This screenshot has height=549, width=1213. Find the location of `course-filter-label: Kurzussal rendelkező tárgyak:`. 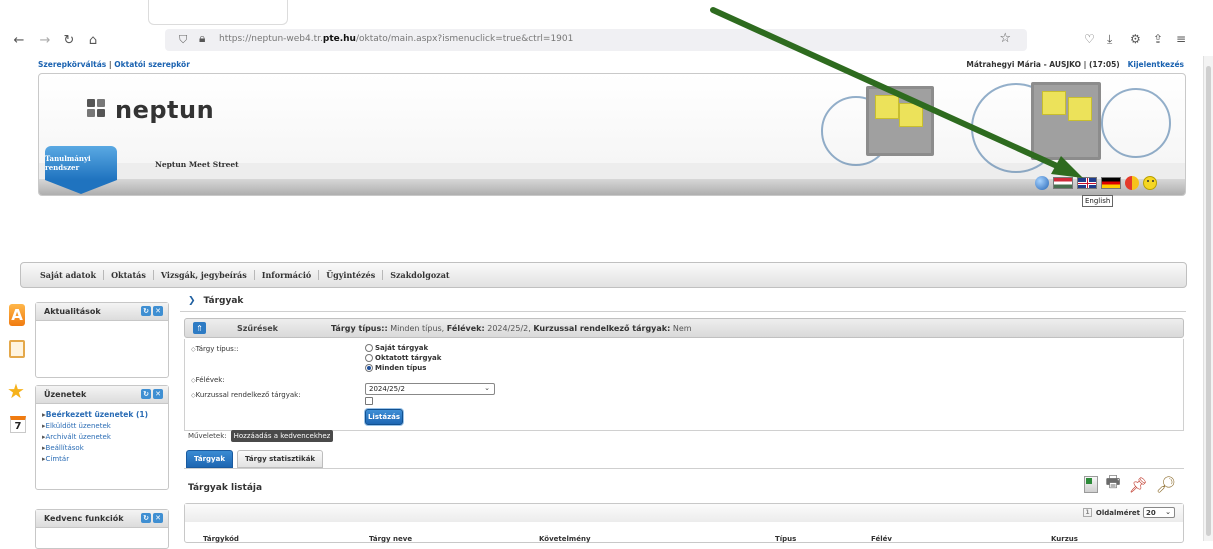

course-filter-label: Kurzussal rendelkező tárgyak: is located at coordinates (246, 395).